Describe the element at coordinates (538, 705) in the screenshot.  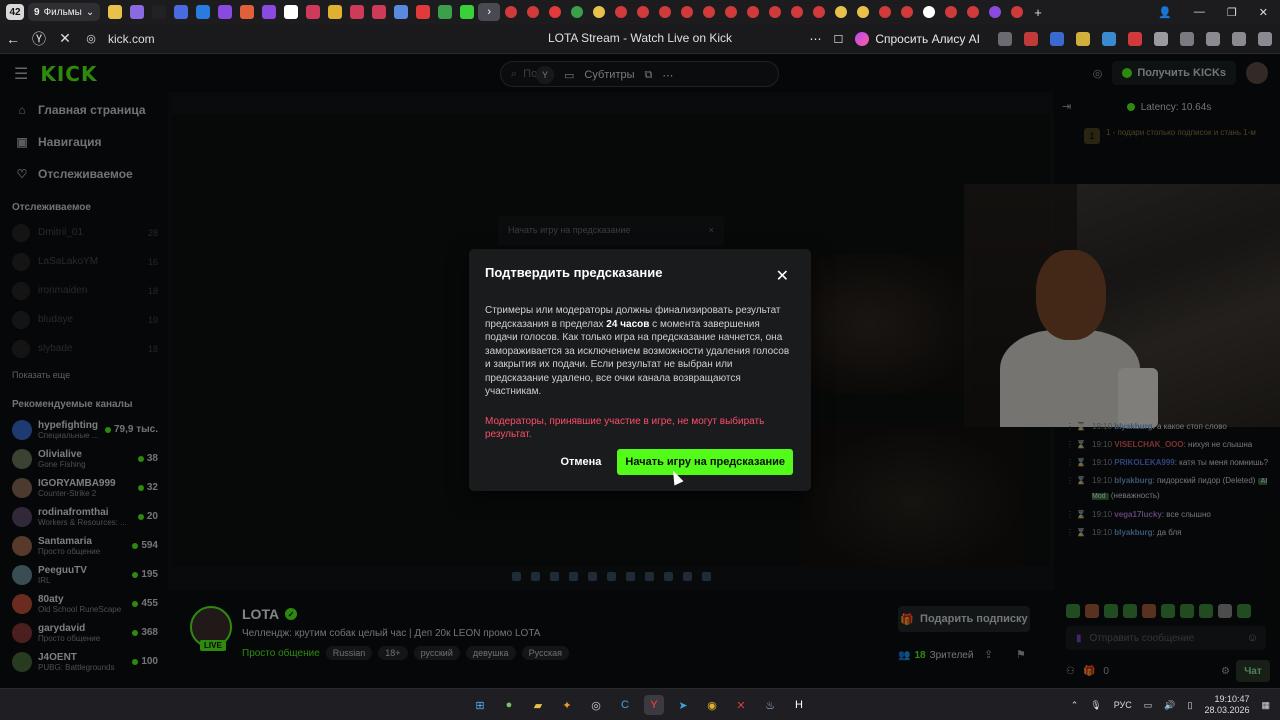
I see `folder-icon: ▰` at that location.